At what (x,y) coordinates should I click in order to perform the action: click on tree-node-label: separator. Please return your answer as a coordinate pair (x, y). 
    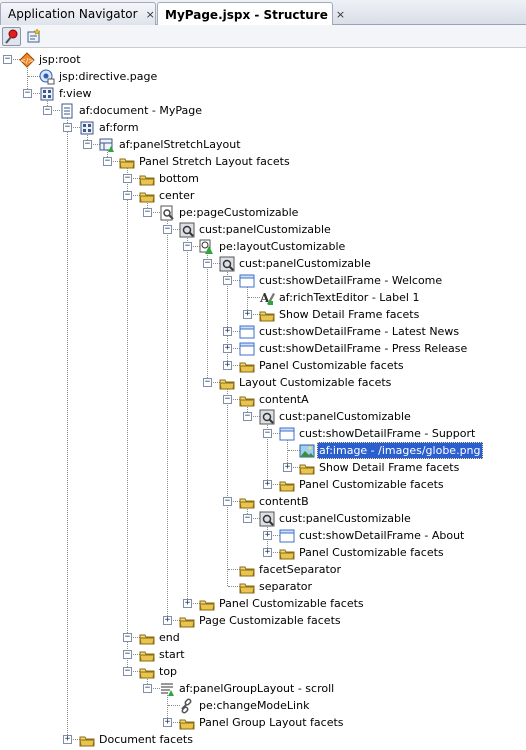
    Looking at the image, I should click on (285, 586).